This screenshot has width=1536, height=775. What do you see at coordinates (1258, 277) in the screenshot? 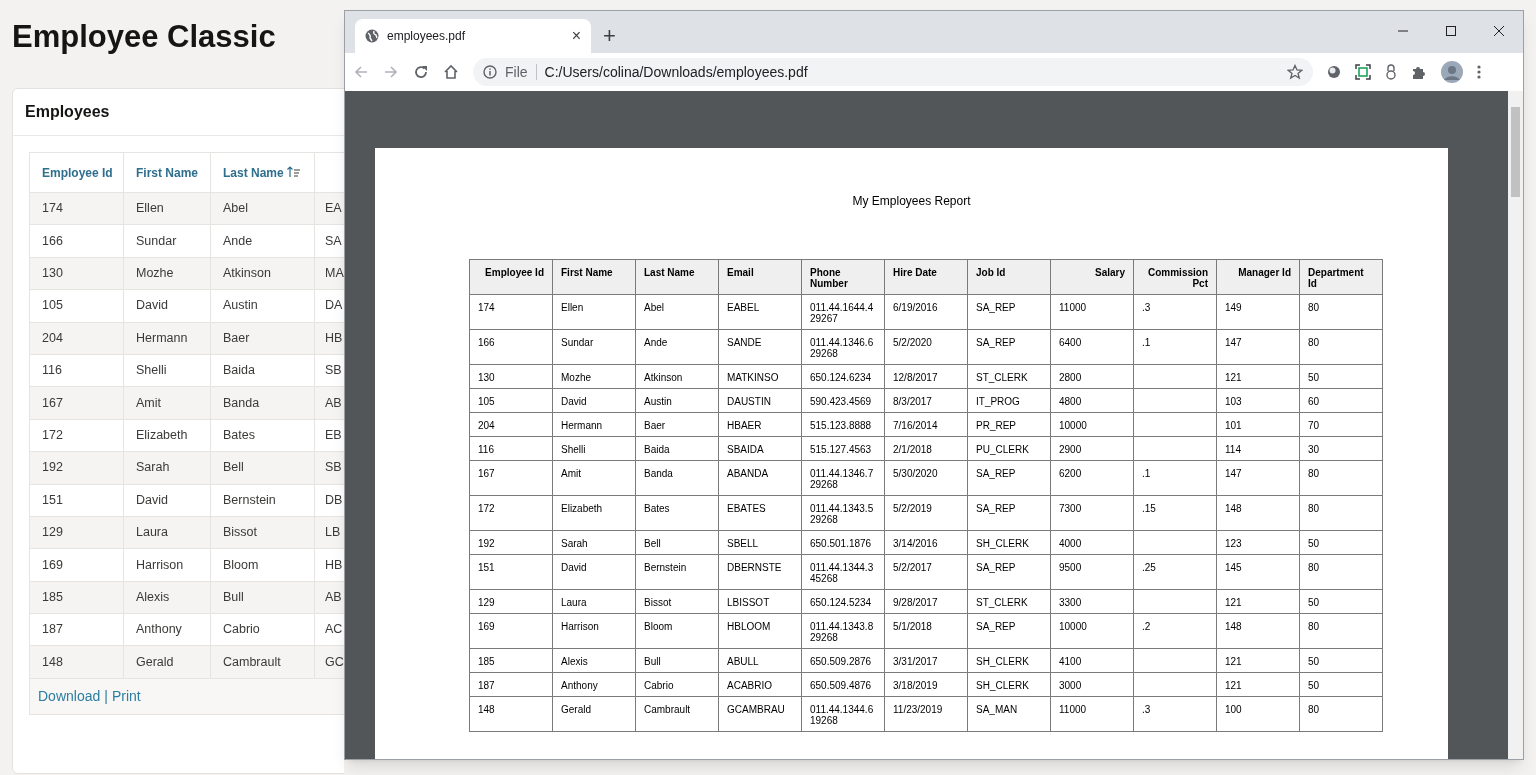
I see `column-header: Manager Id` at bounding box center [1258, 277].